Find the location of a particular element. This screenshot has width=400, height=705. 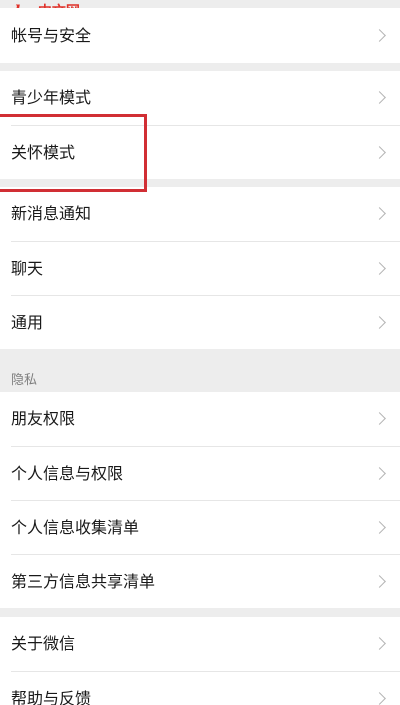

settings-item-personal-info-collection: 个人信息收集清单 is located at coordinates (200, 527).